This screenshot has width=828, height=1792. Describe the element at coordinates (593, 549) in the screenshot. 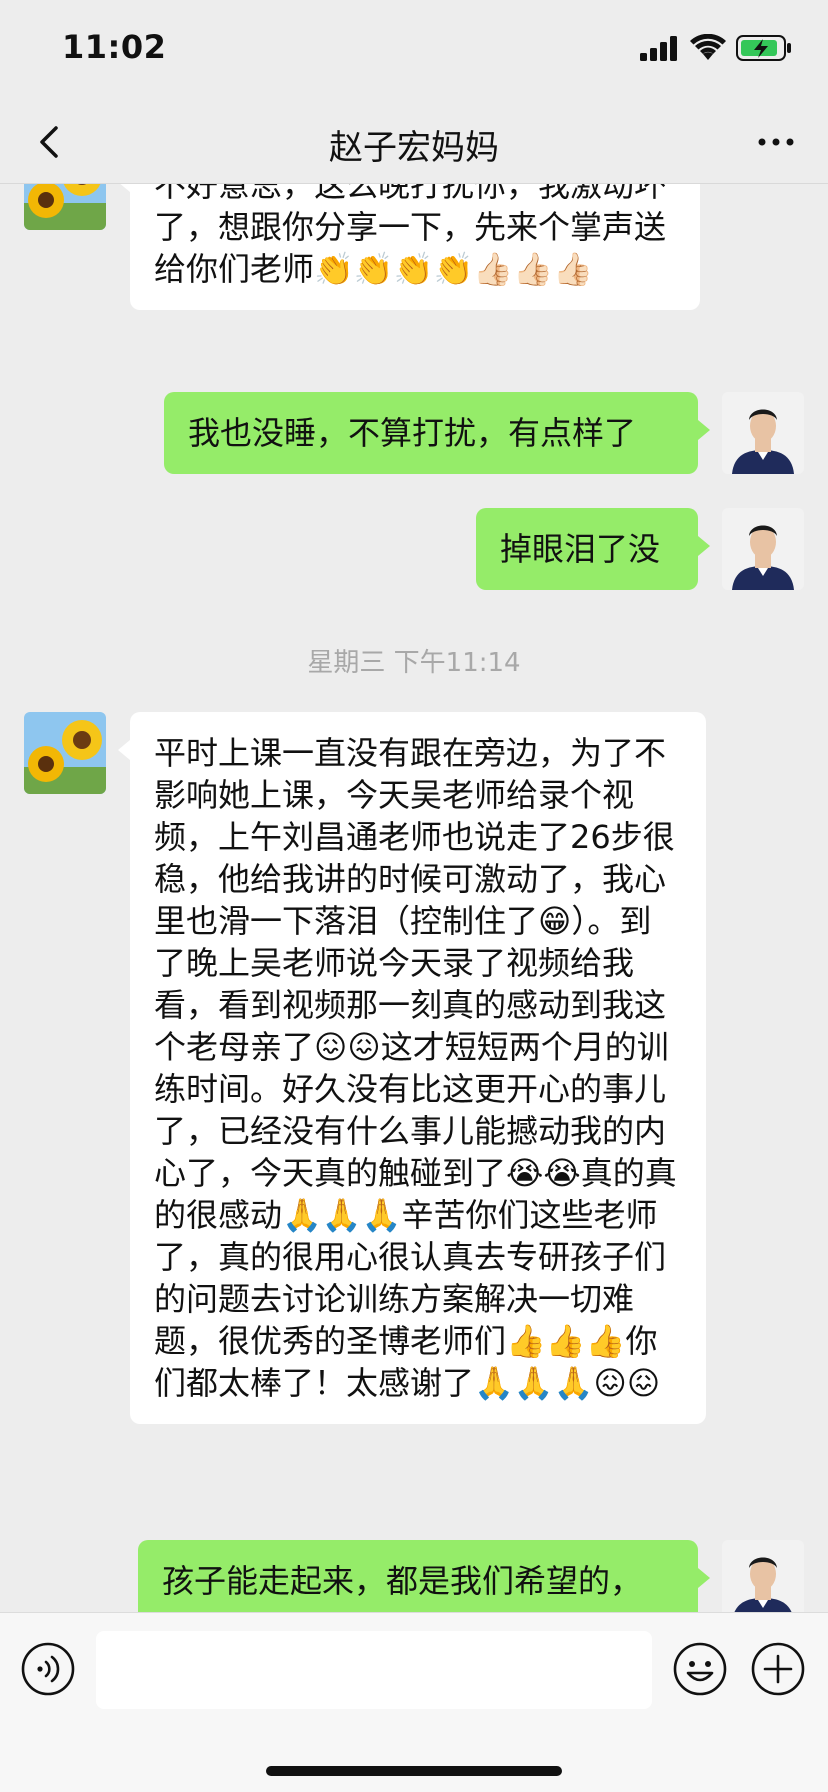

I see `message-bubble: 掉眼泪了没` at that location.